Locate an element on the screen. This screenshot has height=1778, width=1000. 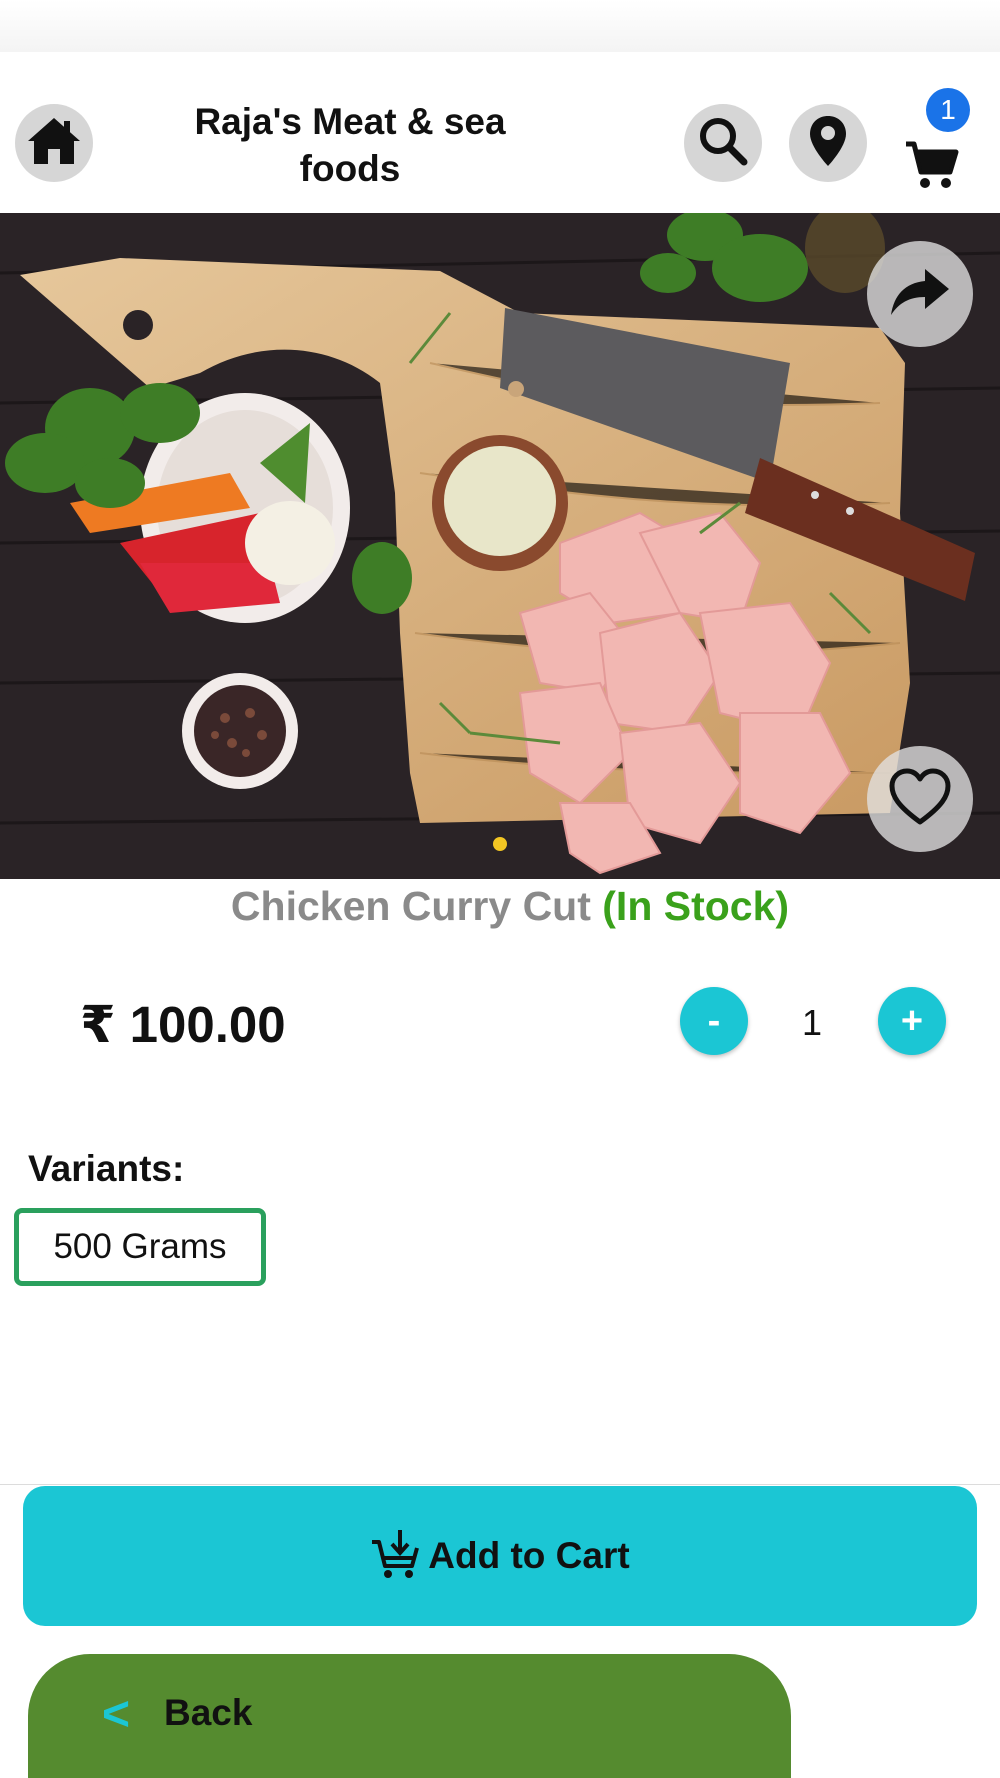
home-icon is located at coordinates (54, 143).